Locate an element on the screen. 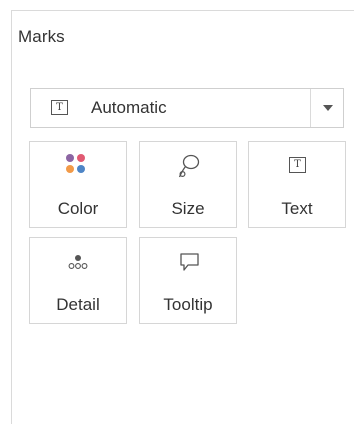 The height and width of the screenshot is (424, 354). color-shelf-button: Color is located at coordinates (78, 184).